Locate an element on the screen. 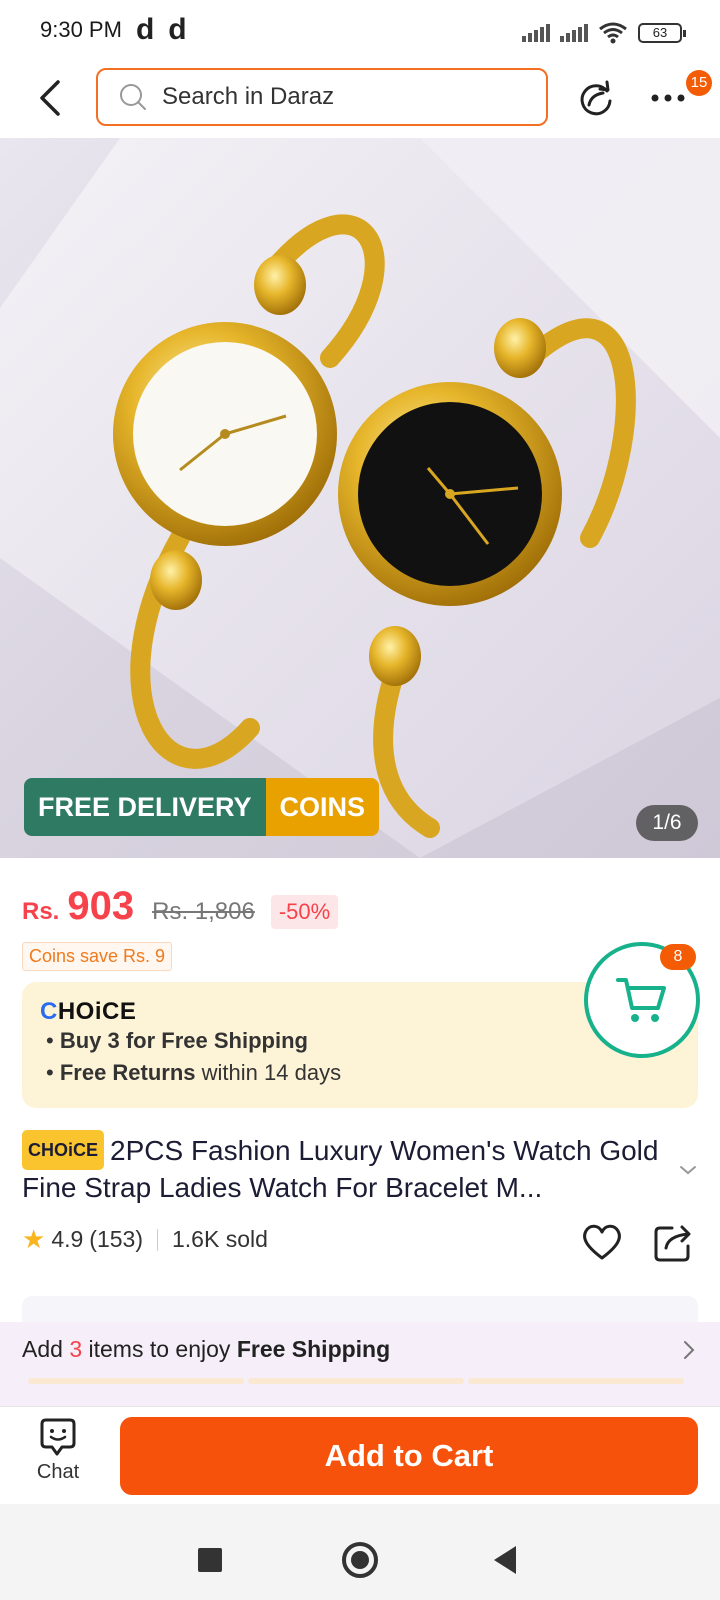 The width and height of the screenshot is (720, 1600). system-back-button is located at coordinates (505, 1560).